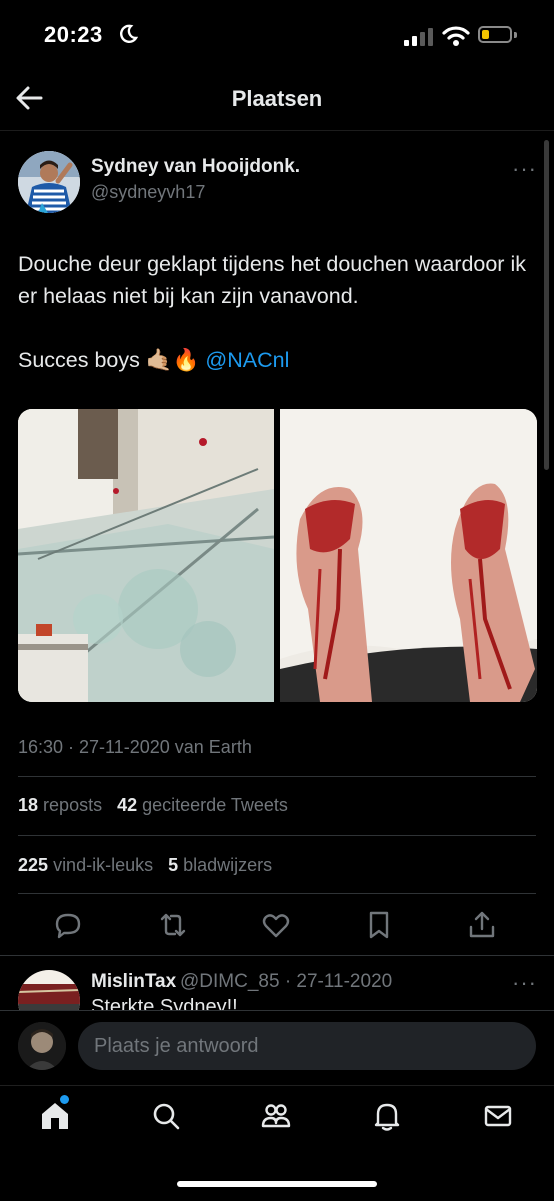  What do you see at coordinates (276, 925) in the screenshot?
I see `like-icon` at bounding box center [276, 925].